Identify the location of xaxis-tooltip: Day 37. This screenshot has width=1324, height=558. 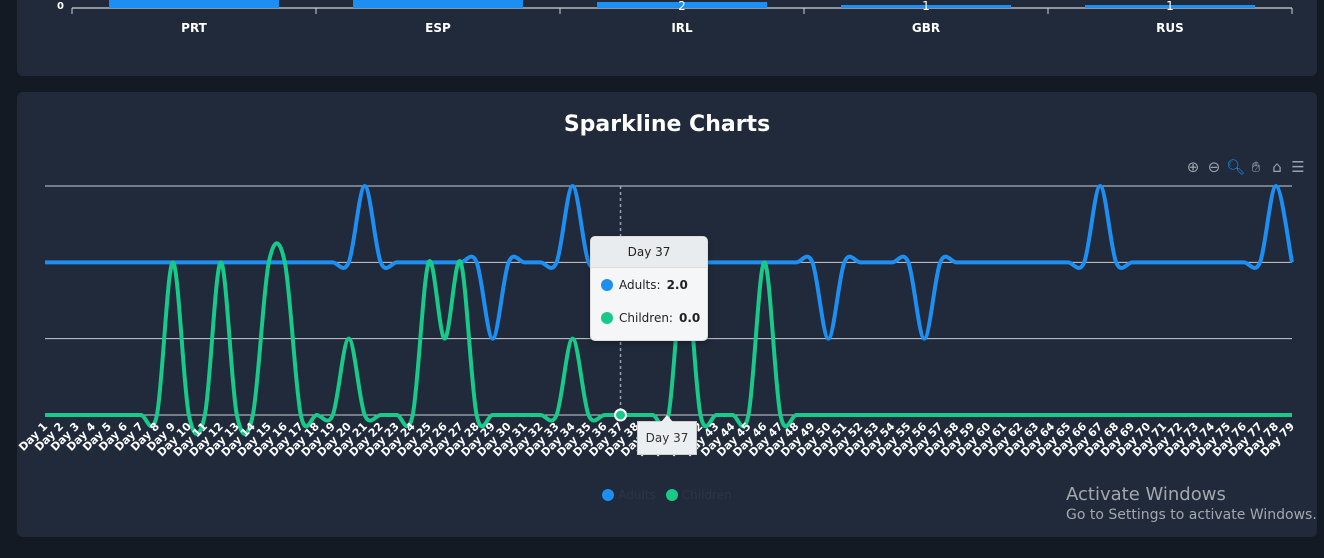
(667, 435).